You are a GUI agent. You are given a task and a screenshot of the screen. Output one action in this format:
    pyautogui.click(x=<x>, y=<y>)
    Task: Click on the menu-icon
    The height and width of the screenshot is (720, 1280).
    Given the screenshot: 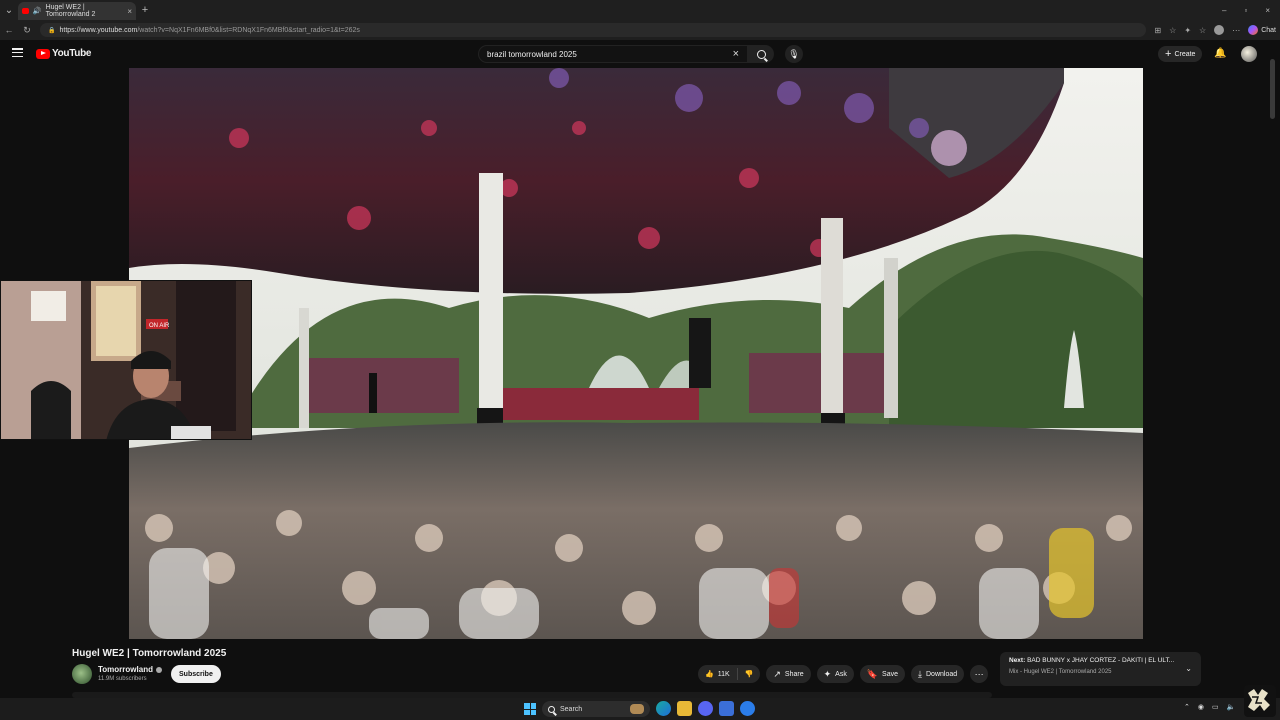 What is the action you would take?
    pyautogui.click(x=17, y=52)
    